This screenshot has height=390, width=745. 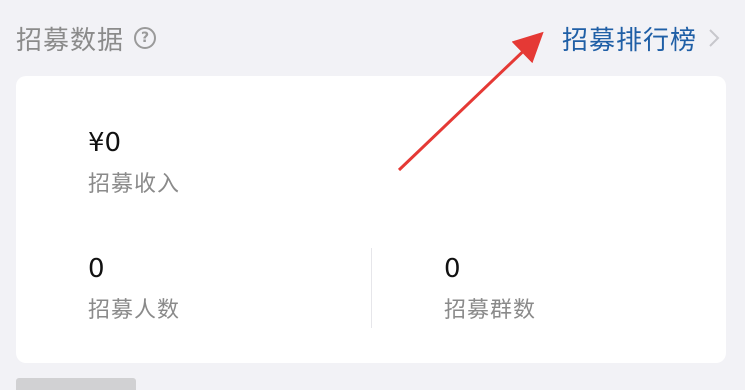 What do you see at coordinates (134, 289) in the screenshot?
I see `stat-people: 0 招募人数` at bounding box center [134, 289].